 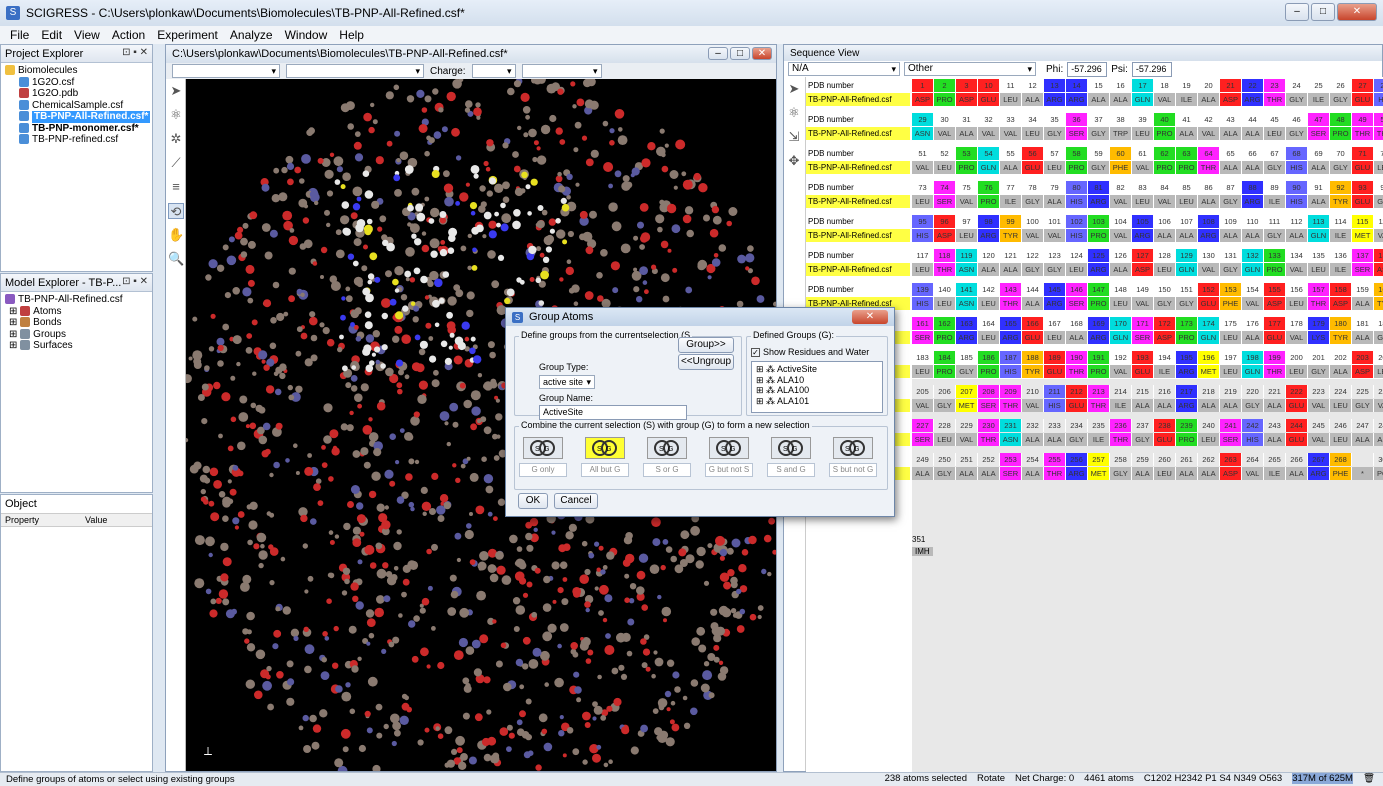 What do you see at coordinates (1297, 323) in the screenshot?
I see `residue-number: 178` at bounding box center [1297, 323].